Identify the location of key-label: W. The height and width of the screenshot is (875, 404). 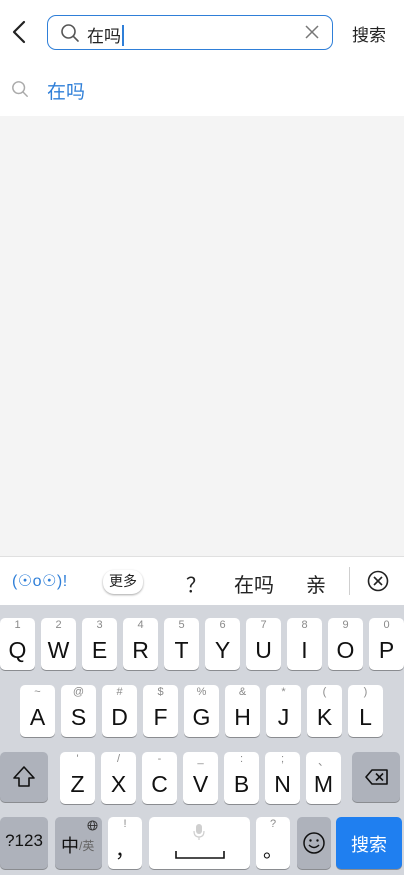
(58, 650).